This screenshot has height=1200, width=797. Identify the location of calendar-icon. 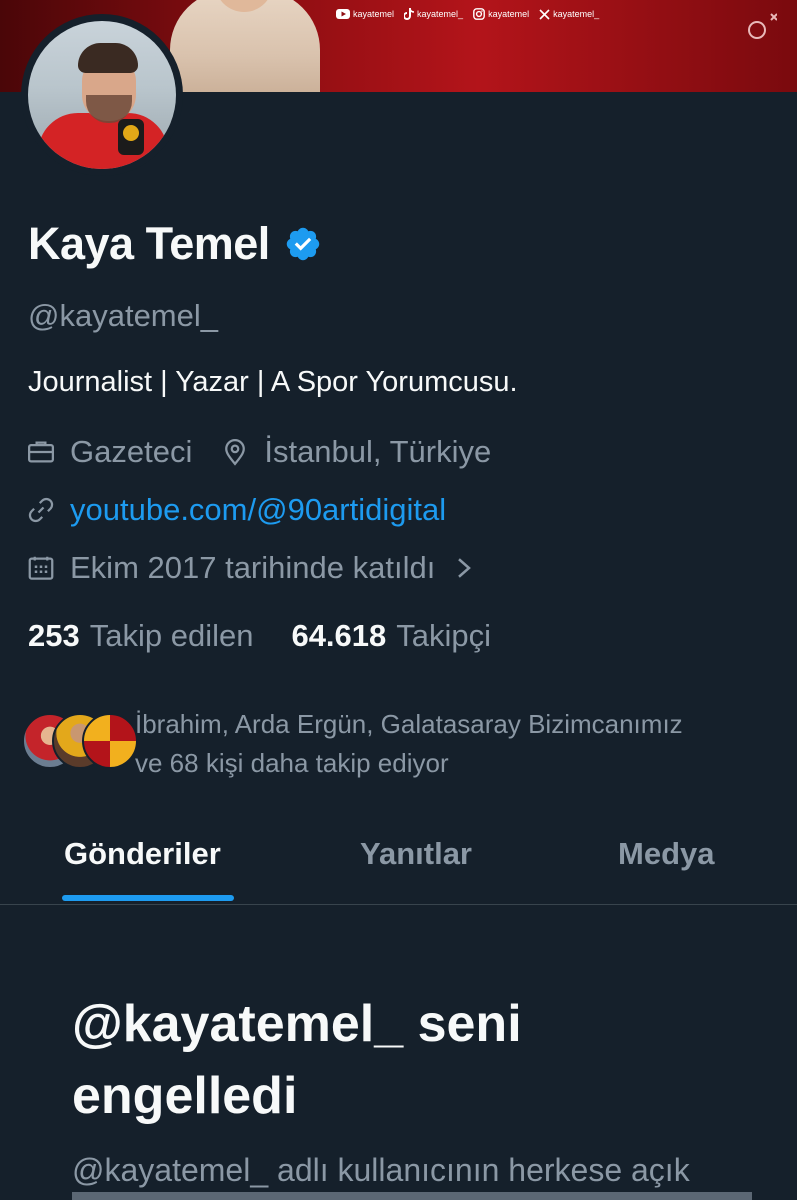
(41, 568).